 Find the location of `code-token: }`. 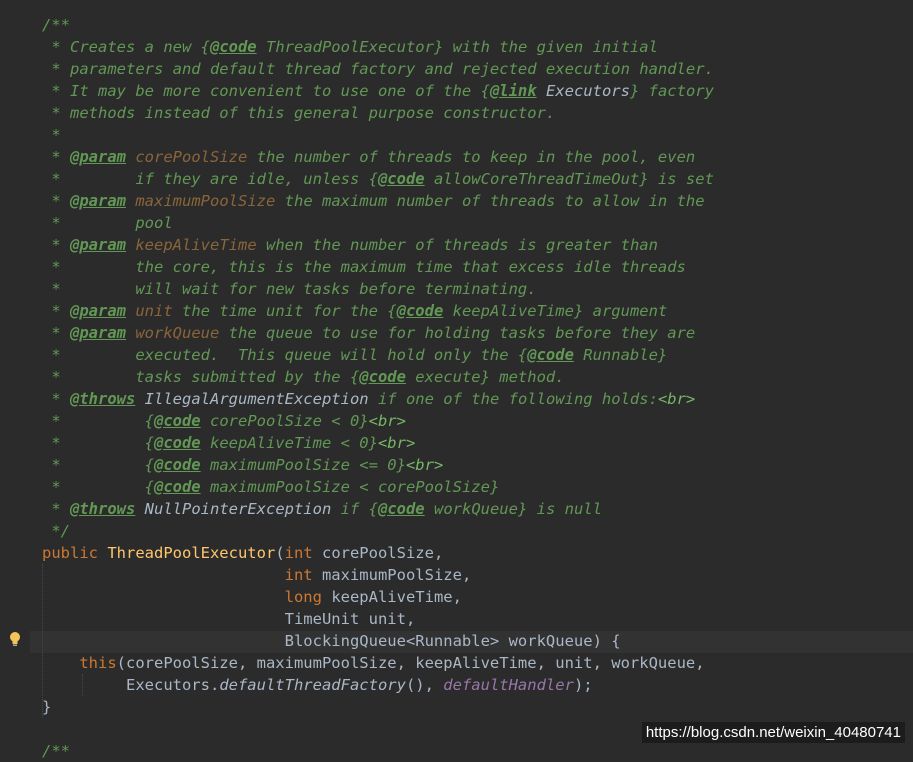

code-token: } is located at coordinates (47, 707).